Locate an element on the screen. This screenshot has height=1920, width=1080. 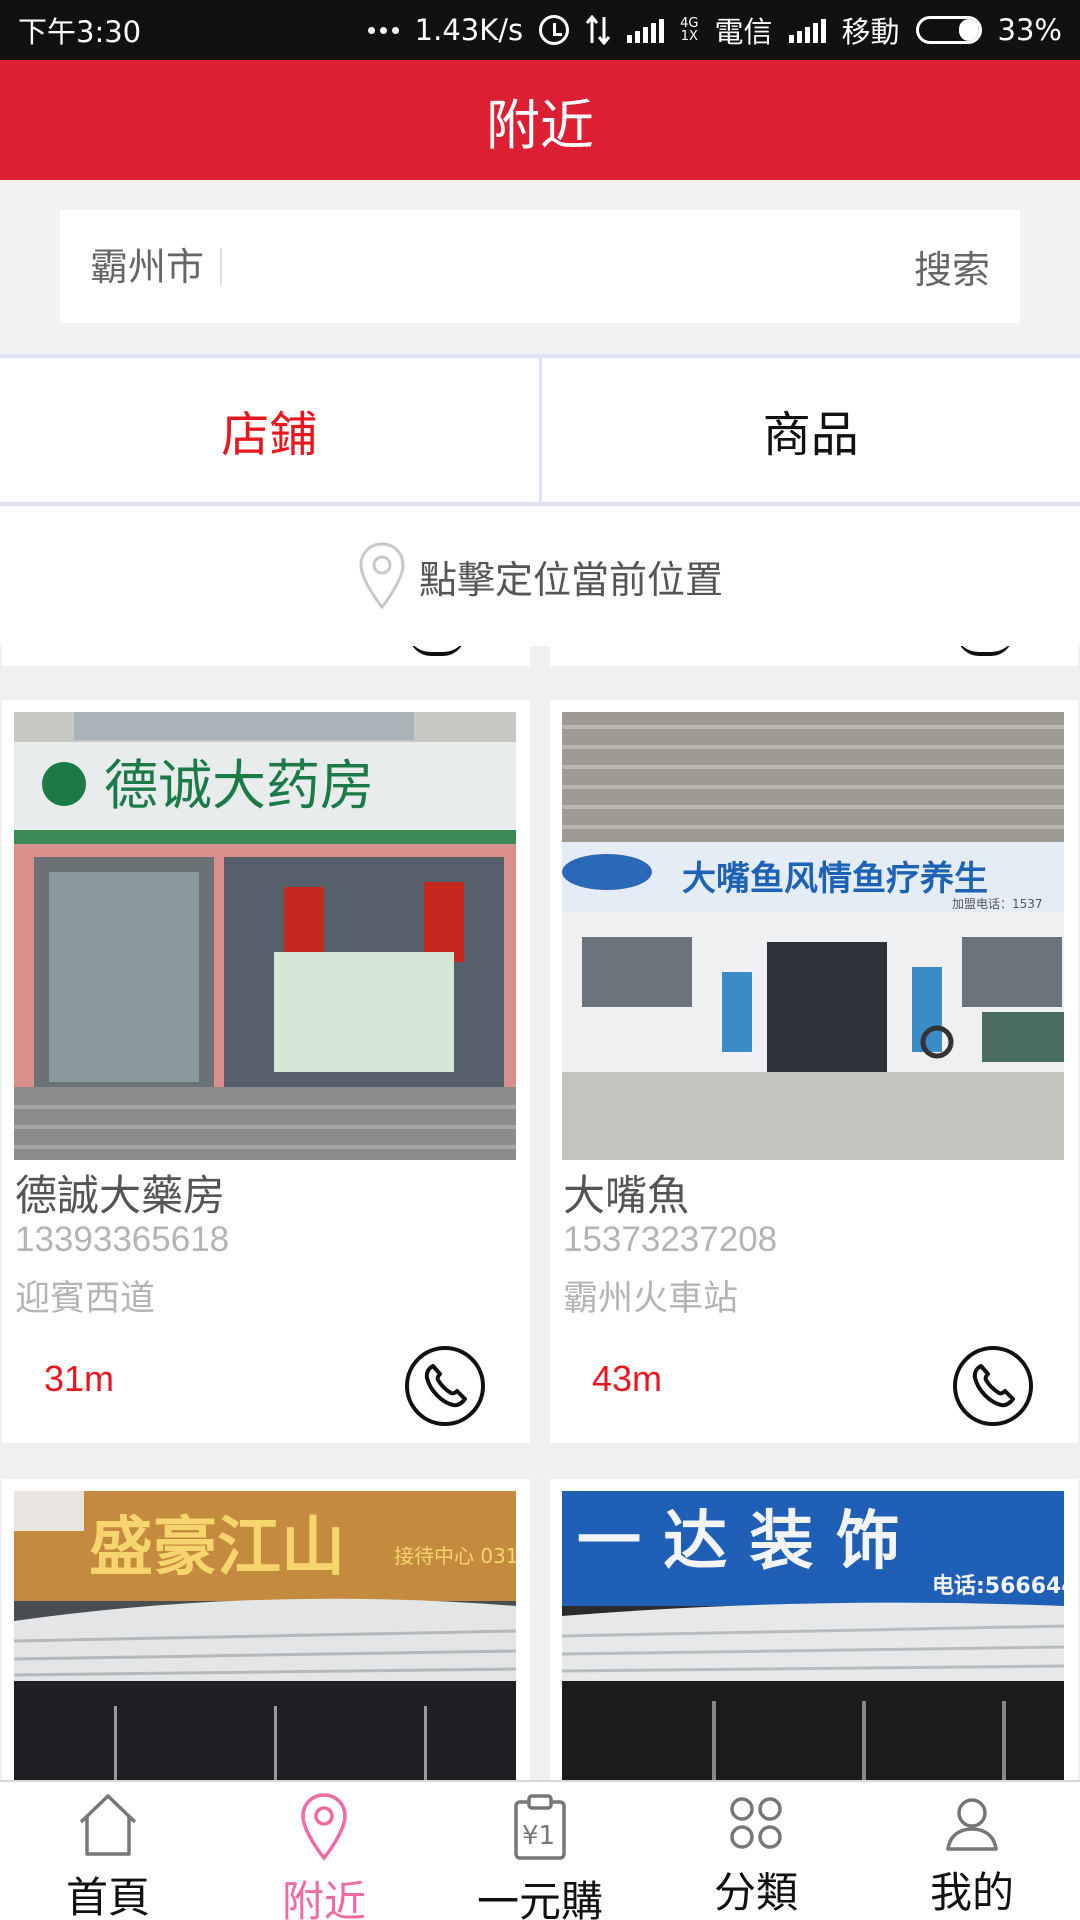
nav-category: 分類 is located at coordinates (756, 1851).